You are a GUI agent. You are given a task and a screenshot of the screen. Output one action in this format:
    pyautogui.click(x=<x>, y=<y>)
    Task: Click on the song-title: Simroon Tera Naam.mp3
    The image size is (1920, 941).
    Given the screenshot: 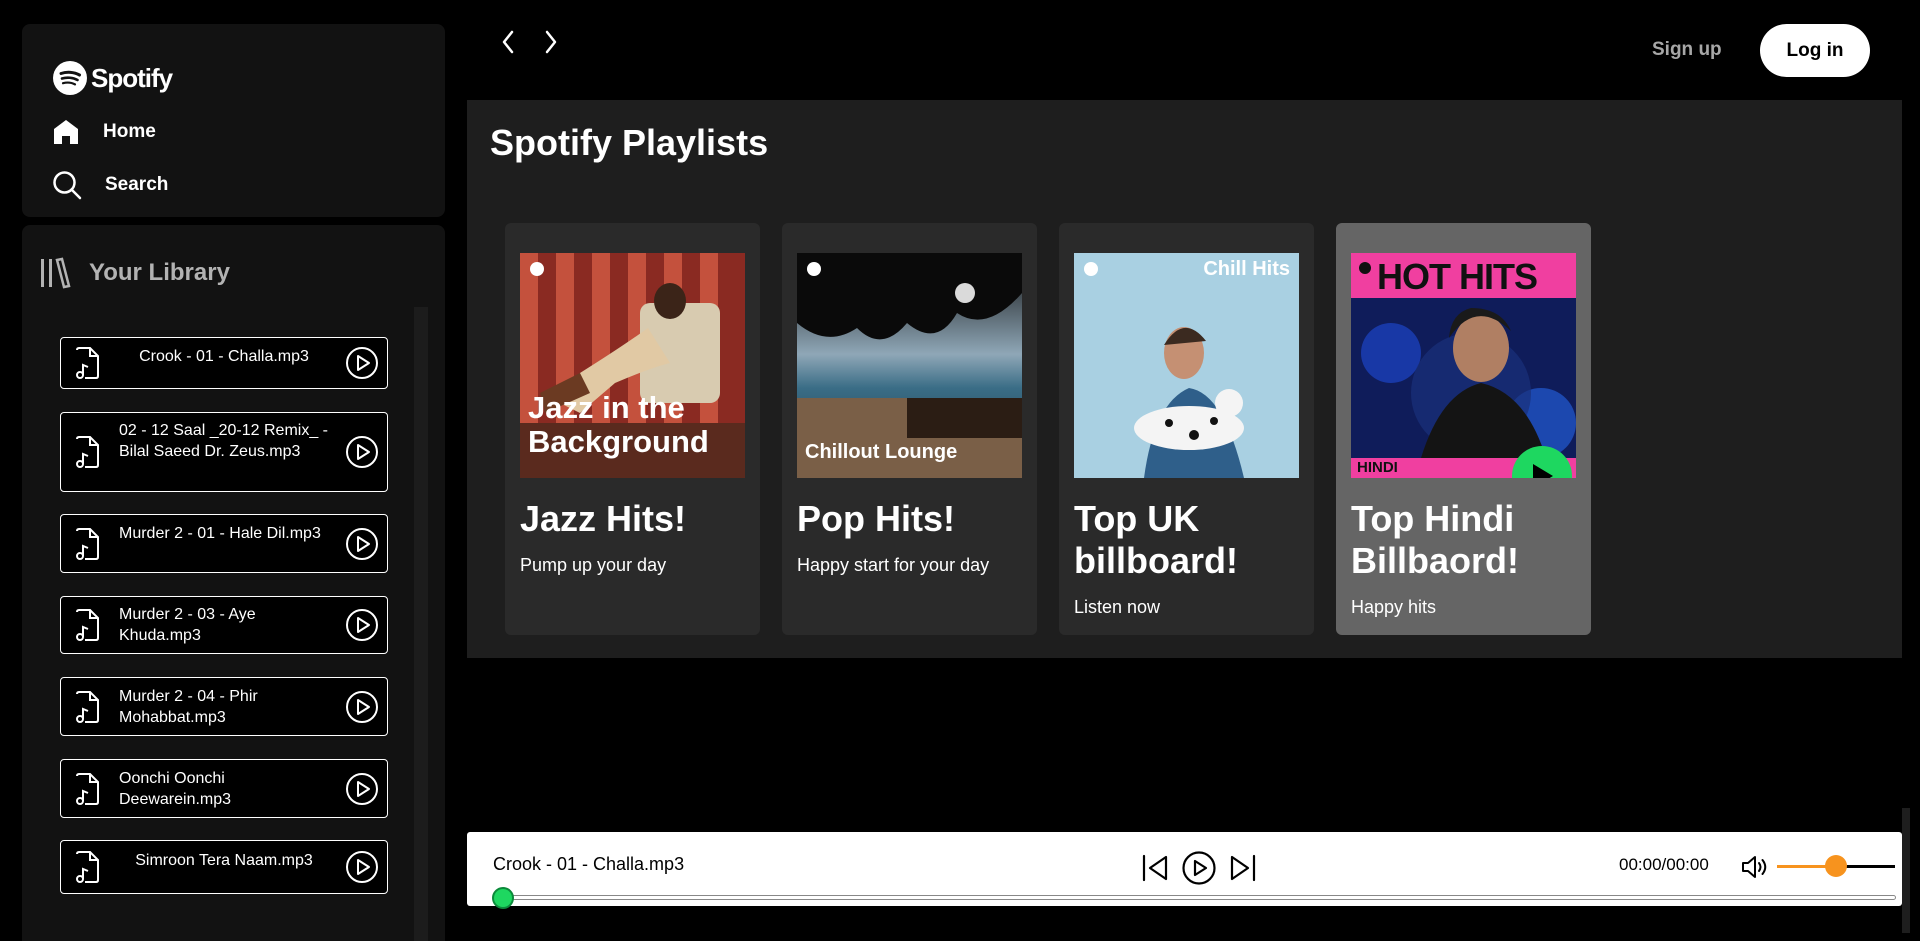 What is the action you would take?
    pyautogui.click(x=224, y=860)
    